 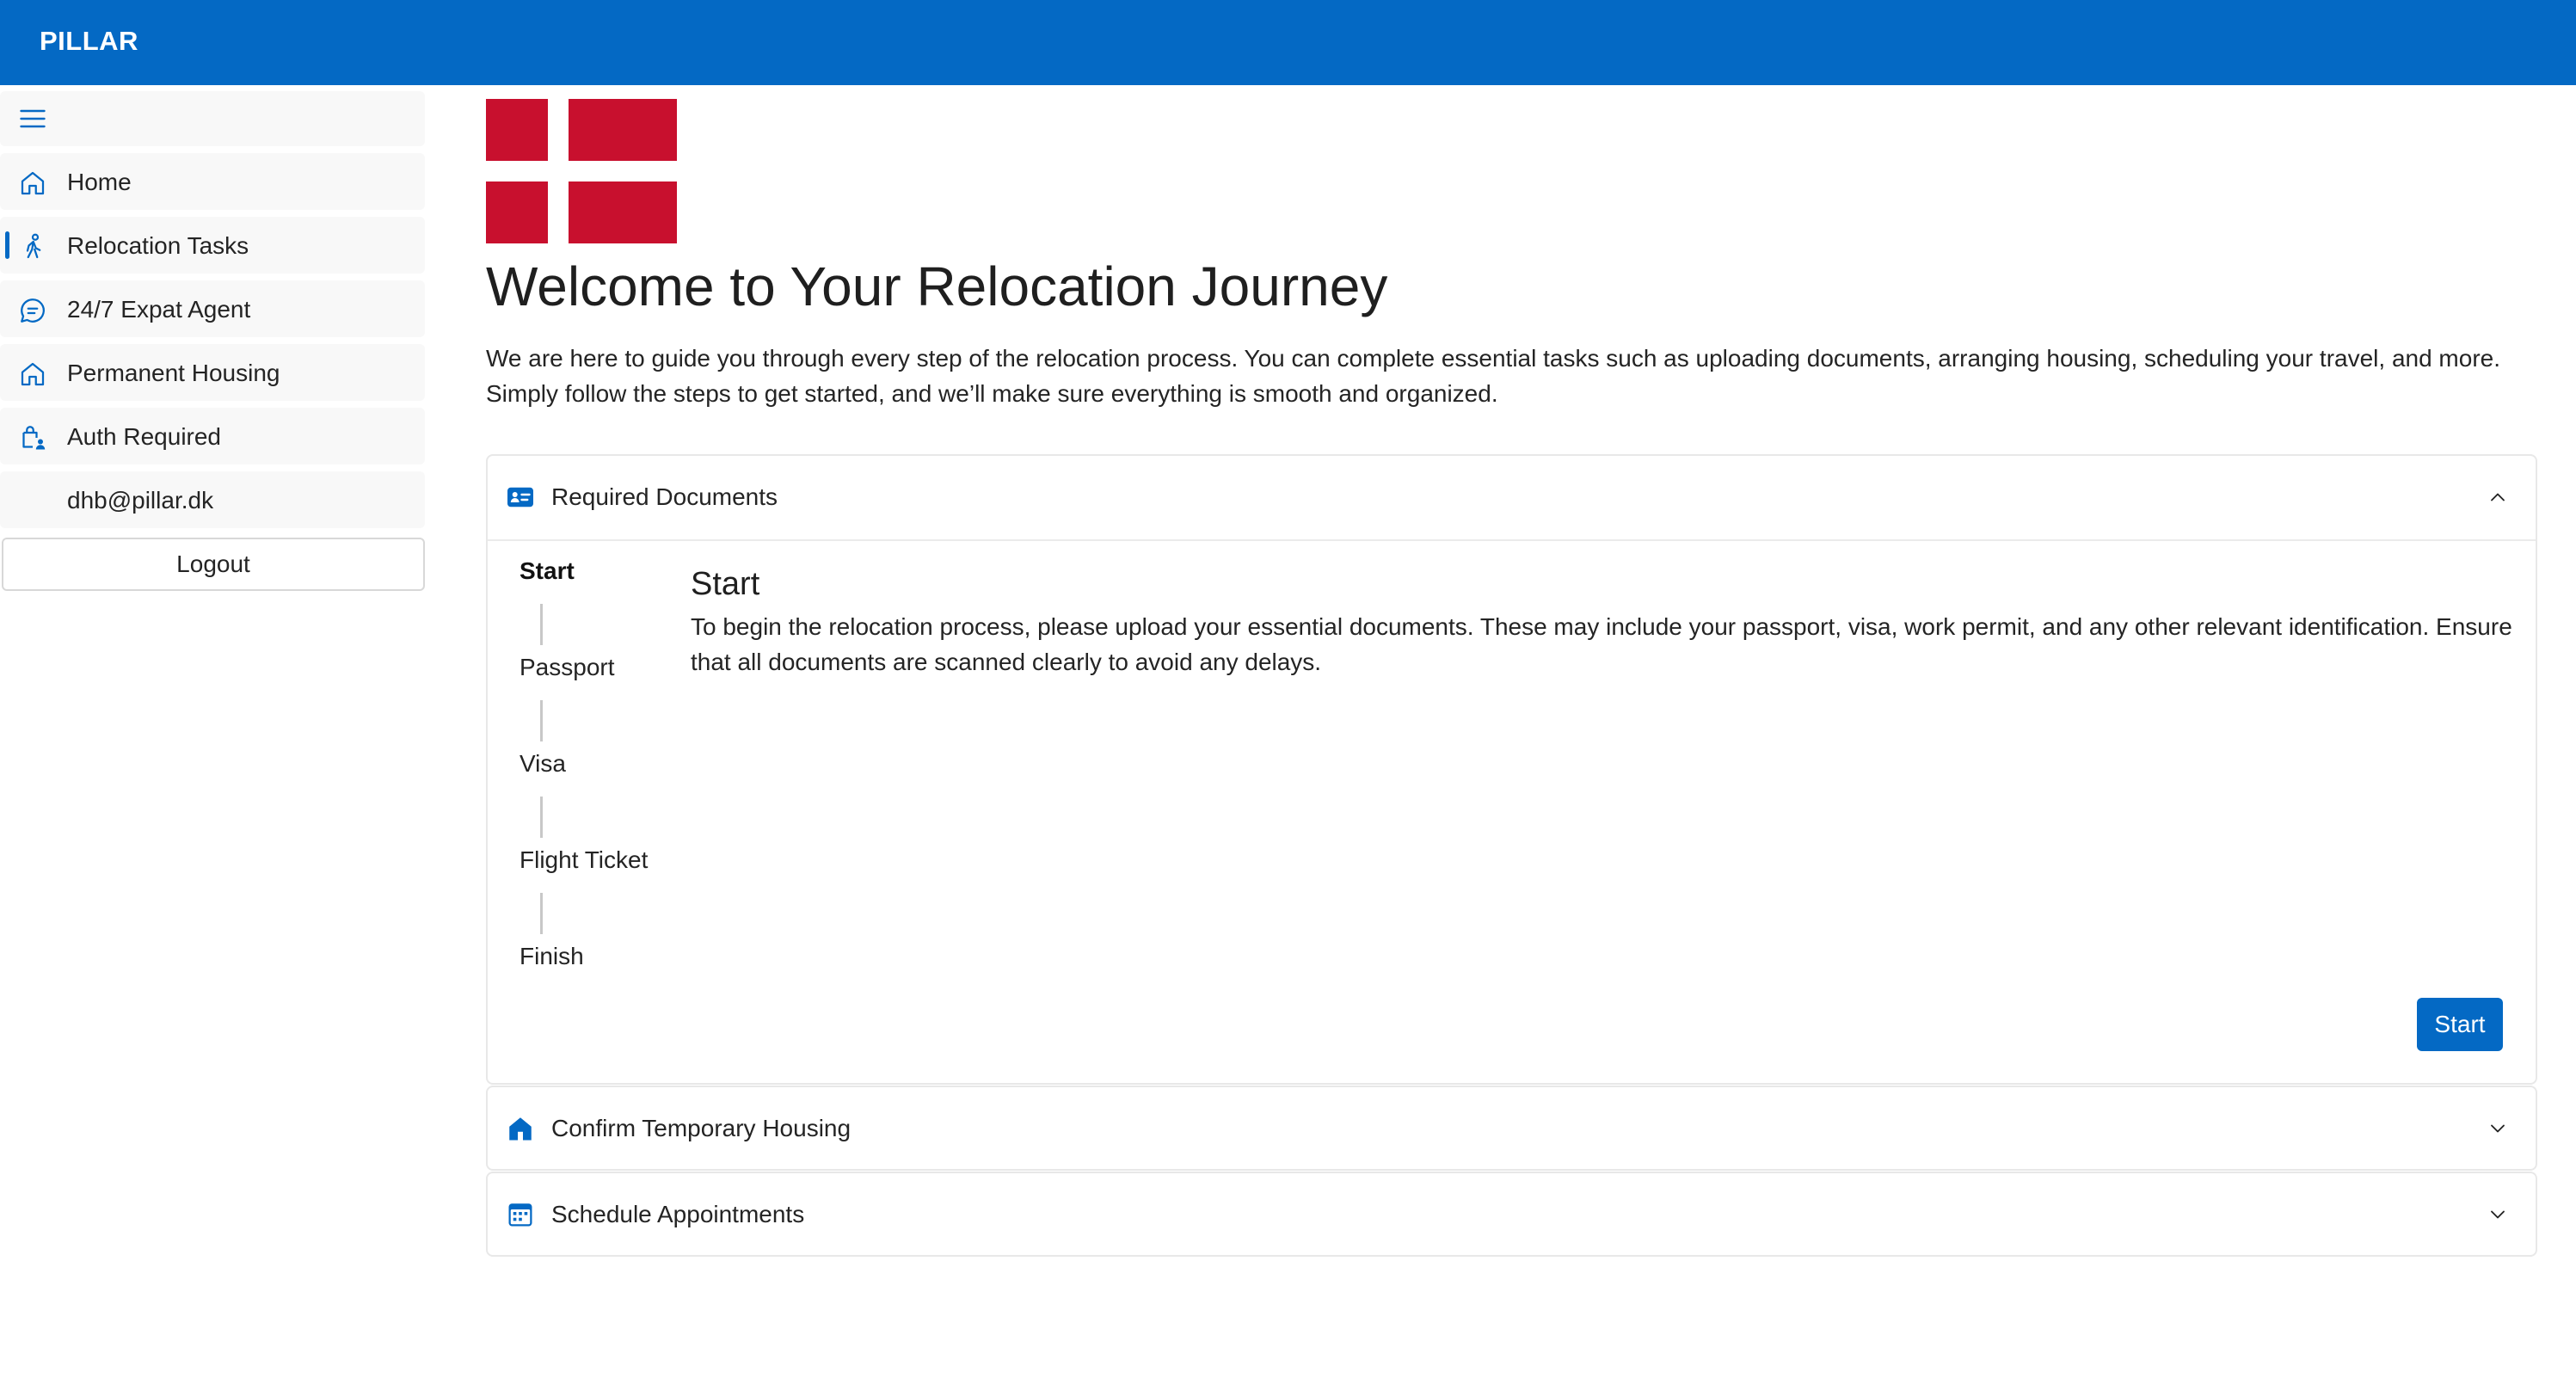 What do you see at coordinates (89, 41) in the screenshot?
I see `brand-logo: PILLAR` at bounding box center [89, 41].